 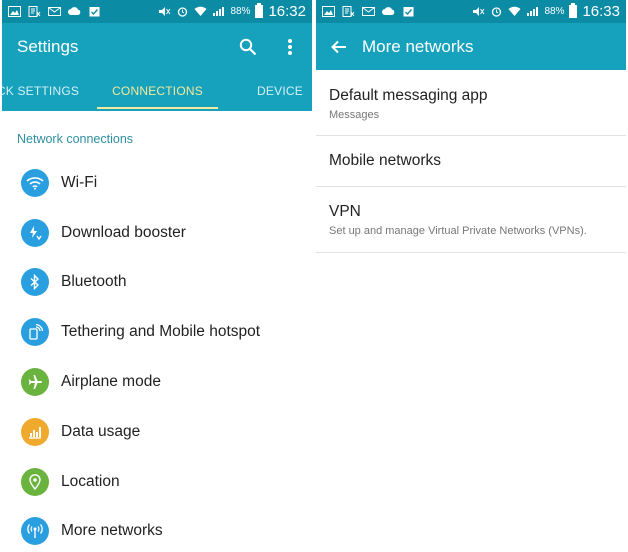 I want to click on list-item-label: More networks, so click(x=112, y=531).